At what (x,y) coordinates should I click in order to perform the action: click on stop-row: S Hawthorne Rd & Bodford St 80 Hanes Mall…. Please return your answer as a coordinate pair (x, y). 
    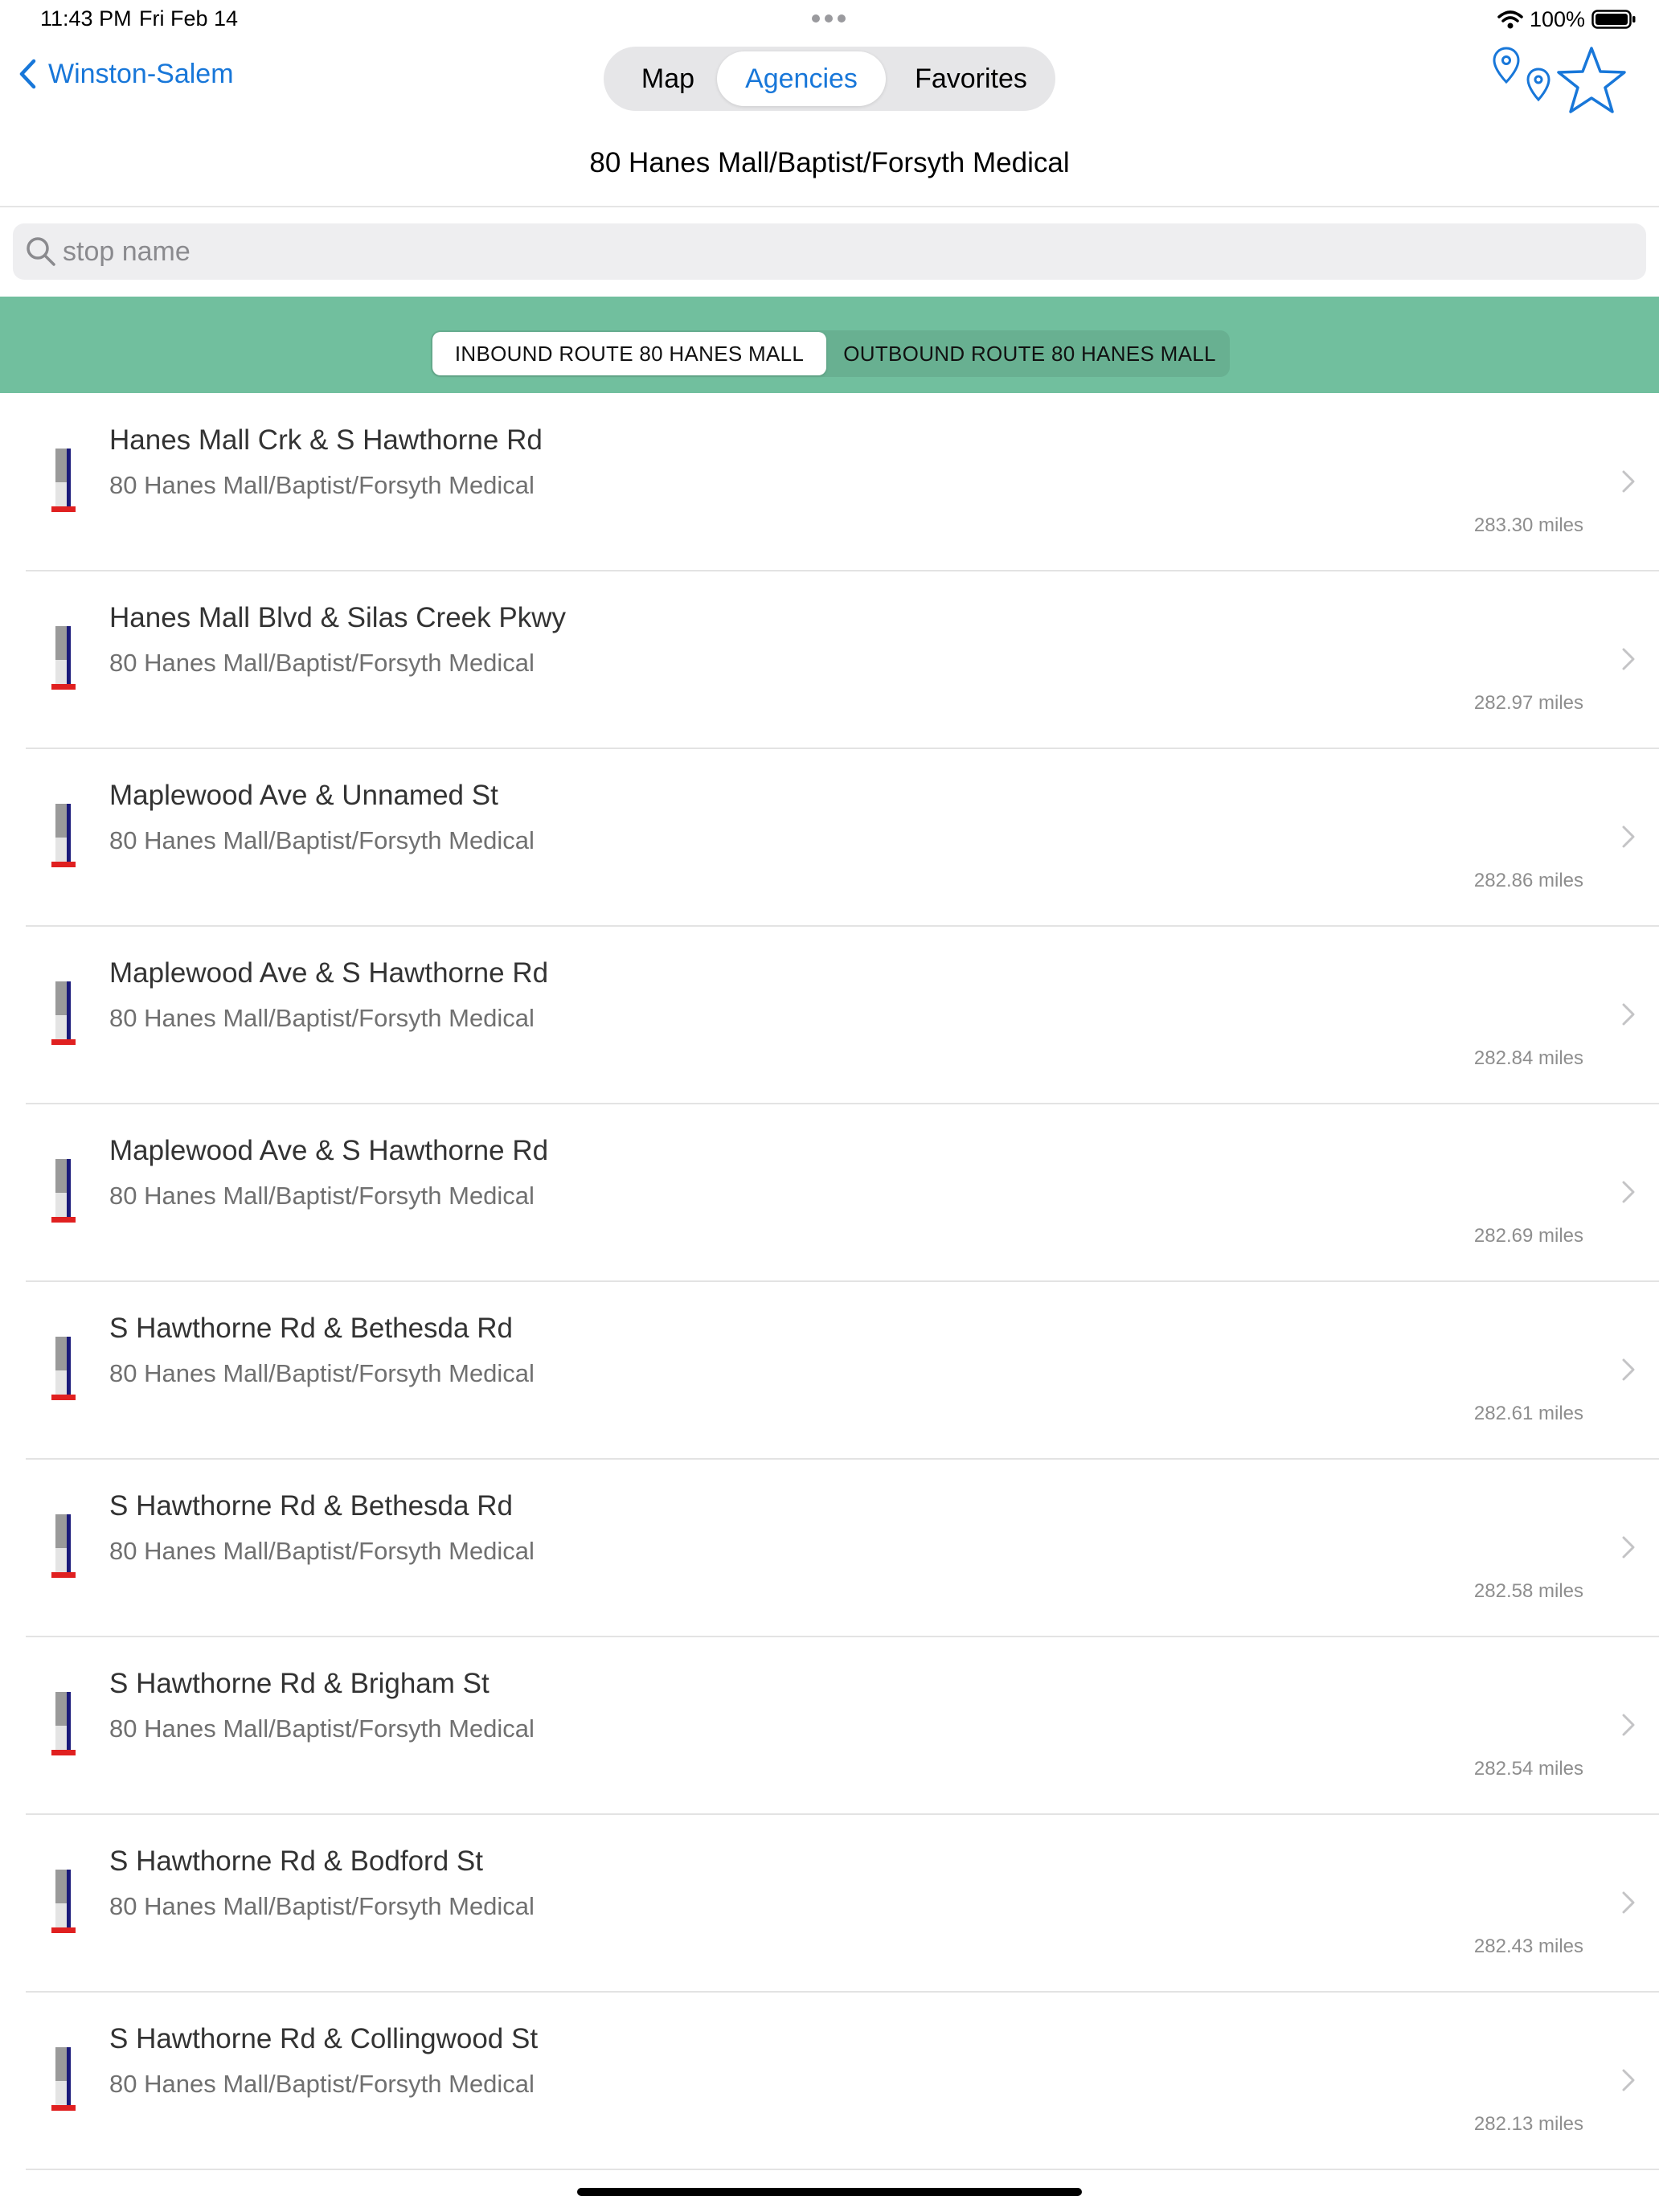
    Looking at the image, I should click on (843, 1904).